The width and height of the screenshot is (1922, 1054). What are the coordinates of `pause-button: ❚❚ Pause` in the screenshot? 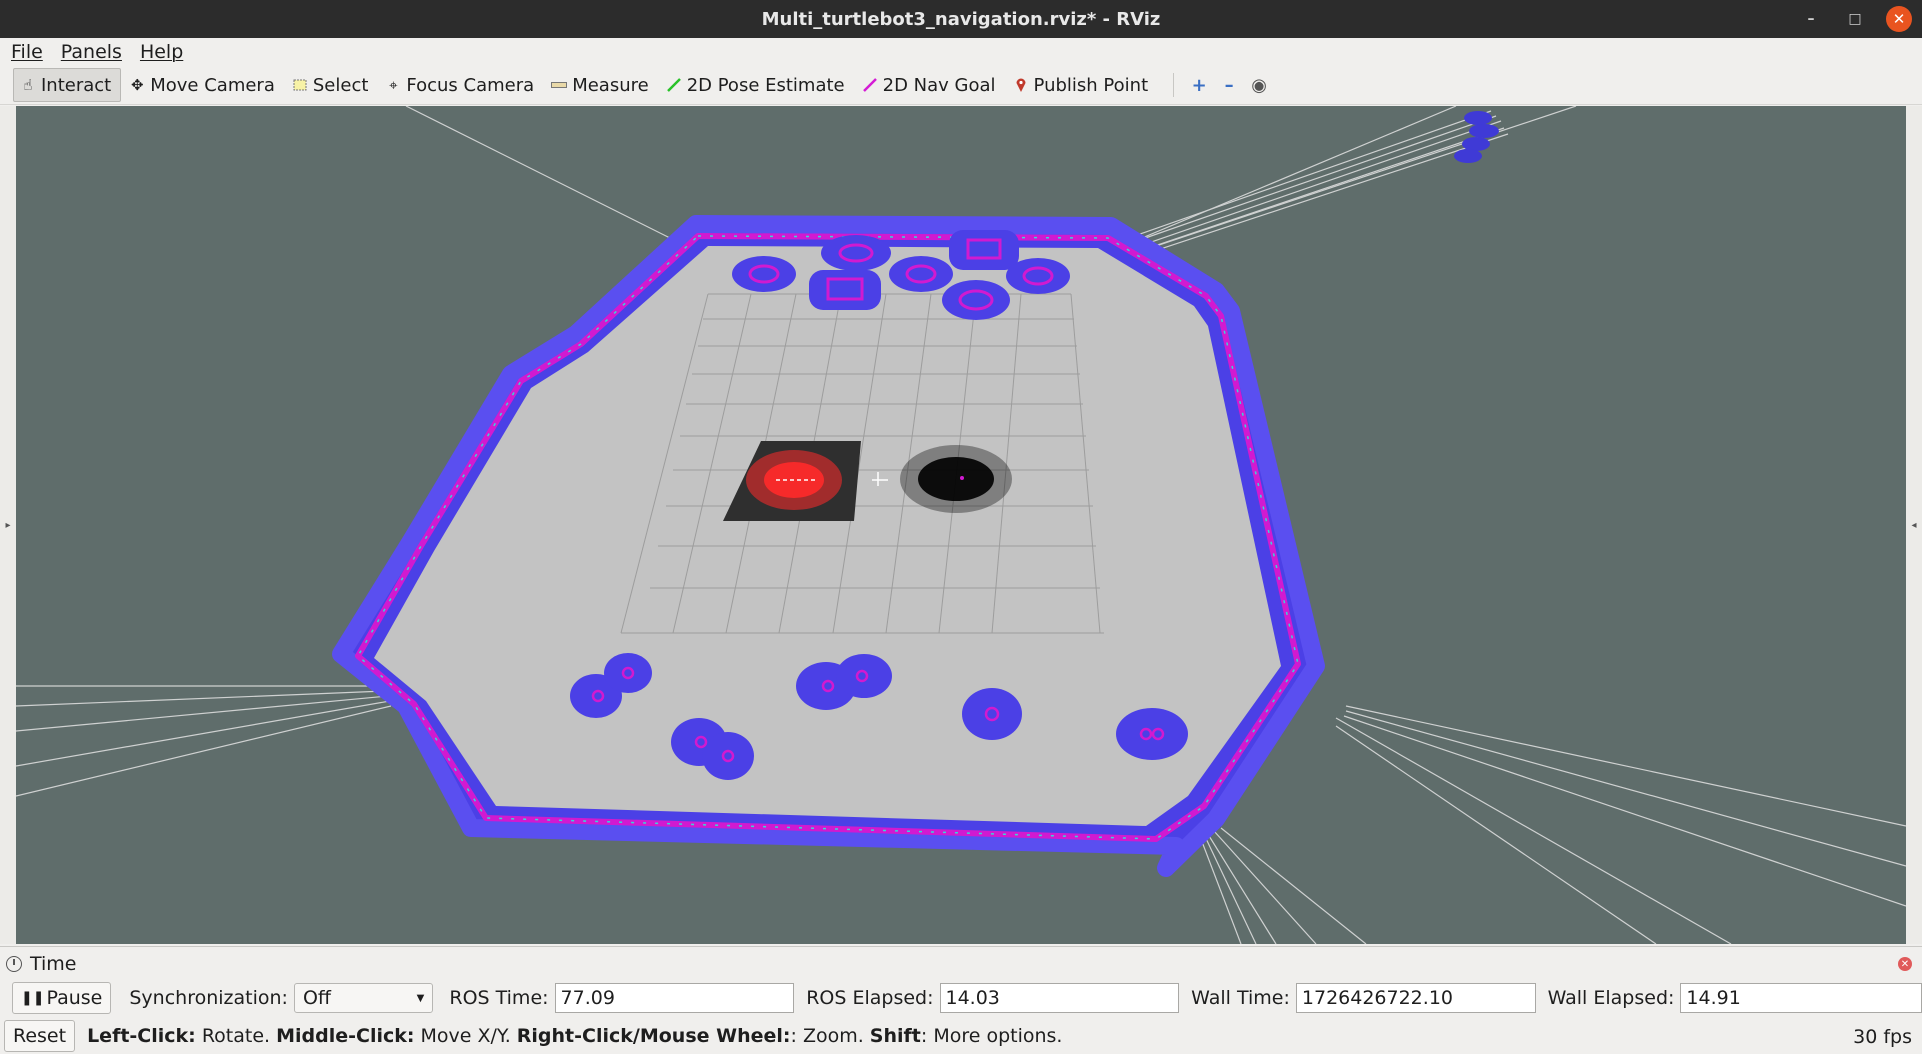 It's located at (62, 998).